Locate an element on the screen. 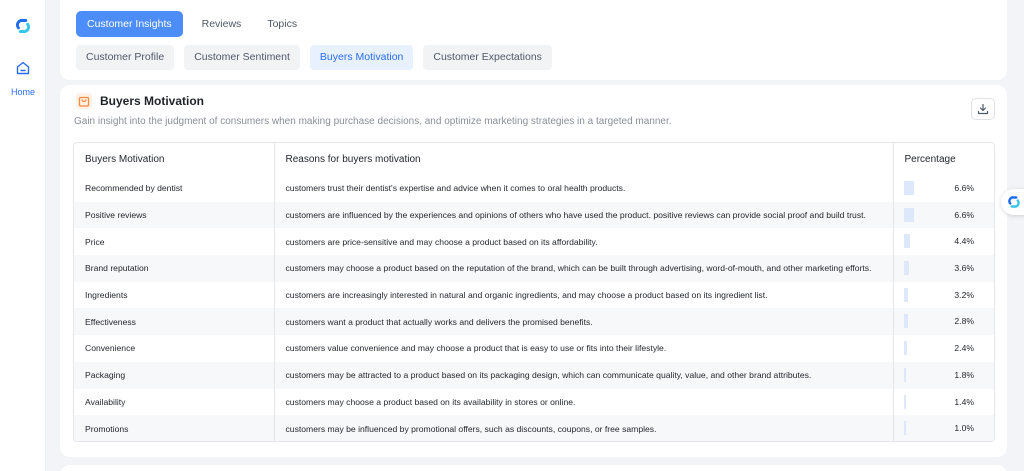  percentage-value: 1.0% is located at coordinates (964, 428).